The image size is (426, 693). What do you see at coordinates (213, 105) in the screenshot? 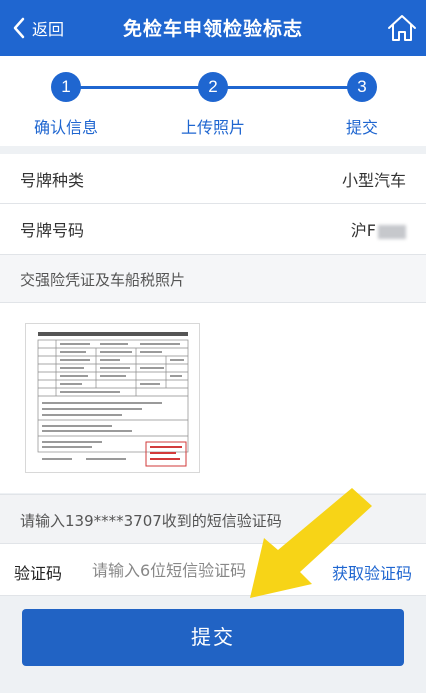
I see `step-2: 2 上传照片` at bounding box center [213, 105].